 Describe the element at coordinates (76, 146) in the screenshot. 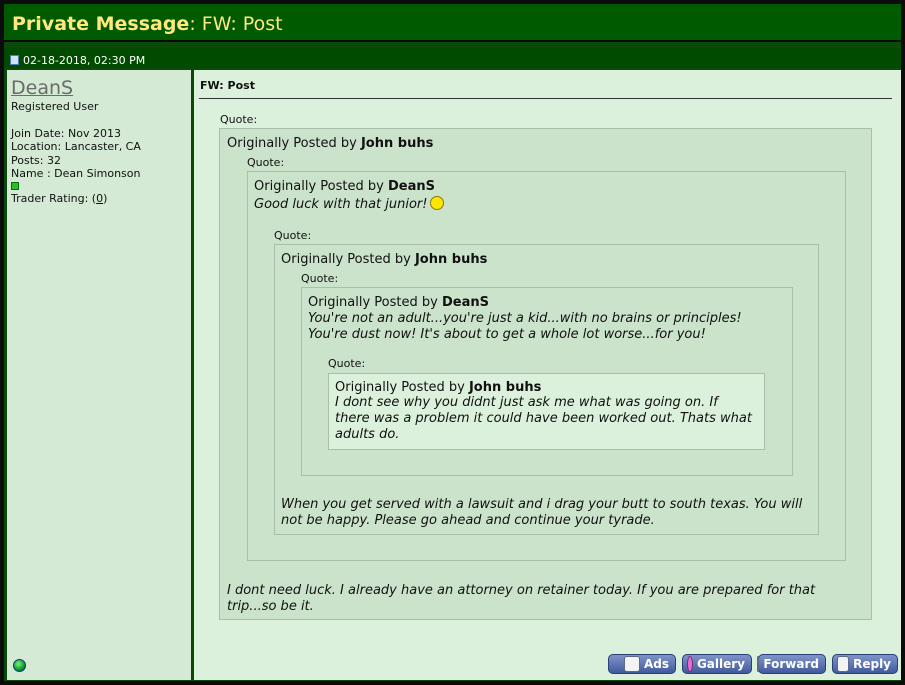

I see `location: Location: Lancaster, CA` at that location.